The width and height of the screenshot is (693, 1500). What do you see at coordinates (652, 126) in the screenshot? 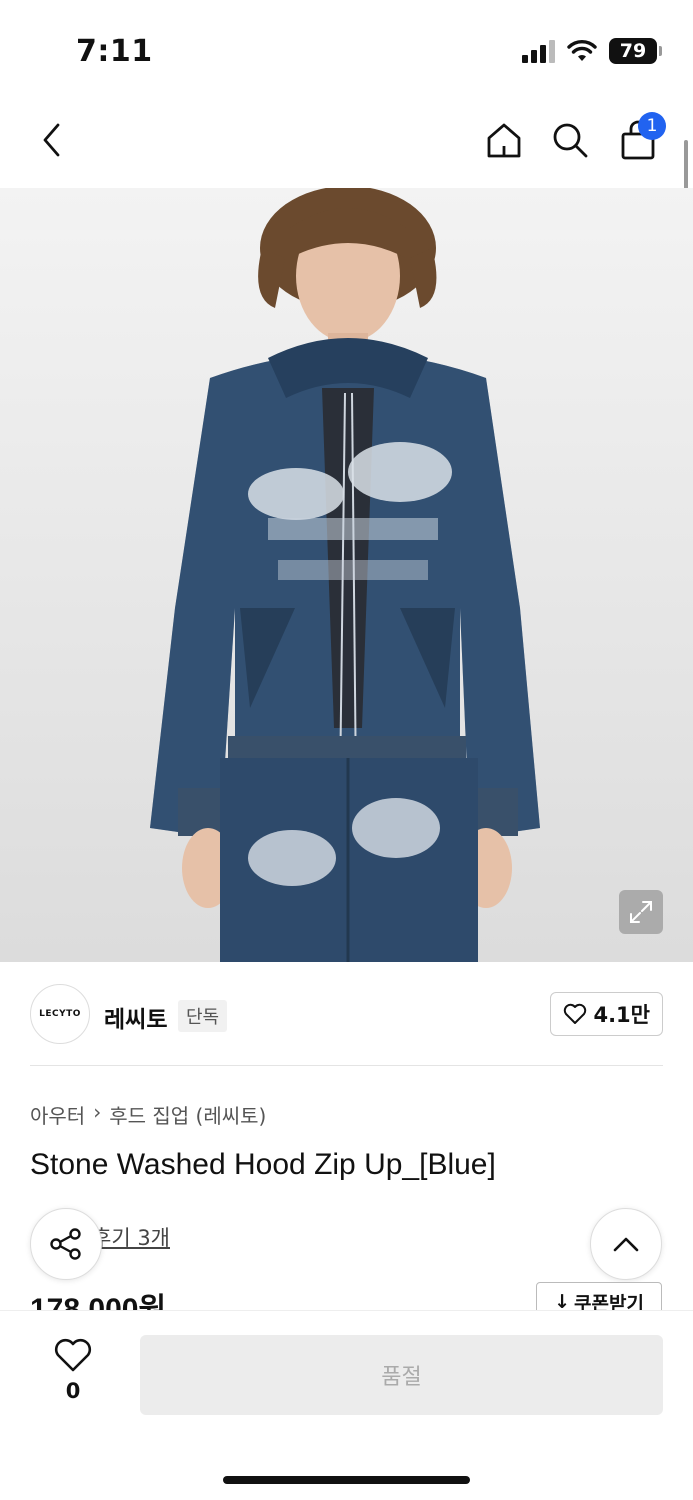
I see `cart-count-badge: 1` at bounding box center [652, 126].